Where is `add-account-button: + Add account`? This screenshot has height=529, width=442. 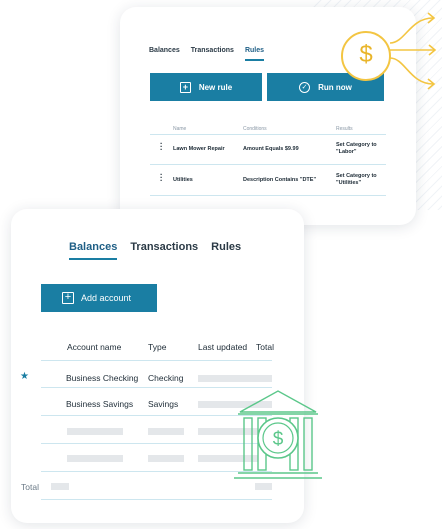 add-account-button: + Add account is located at coordinates (99, 298).